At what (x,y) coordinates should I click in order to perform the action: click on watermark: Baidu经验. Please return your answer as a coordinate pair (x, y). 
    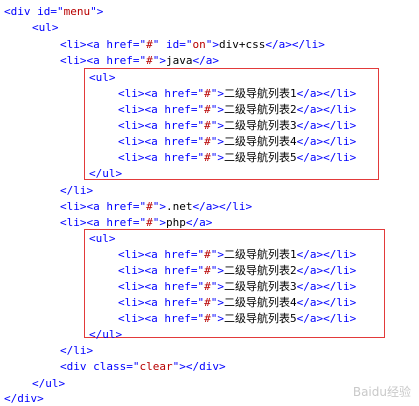
    Looking at the image, I should click on (381, 392).